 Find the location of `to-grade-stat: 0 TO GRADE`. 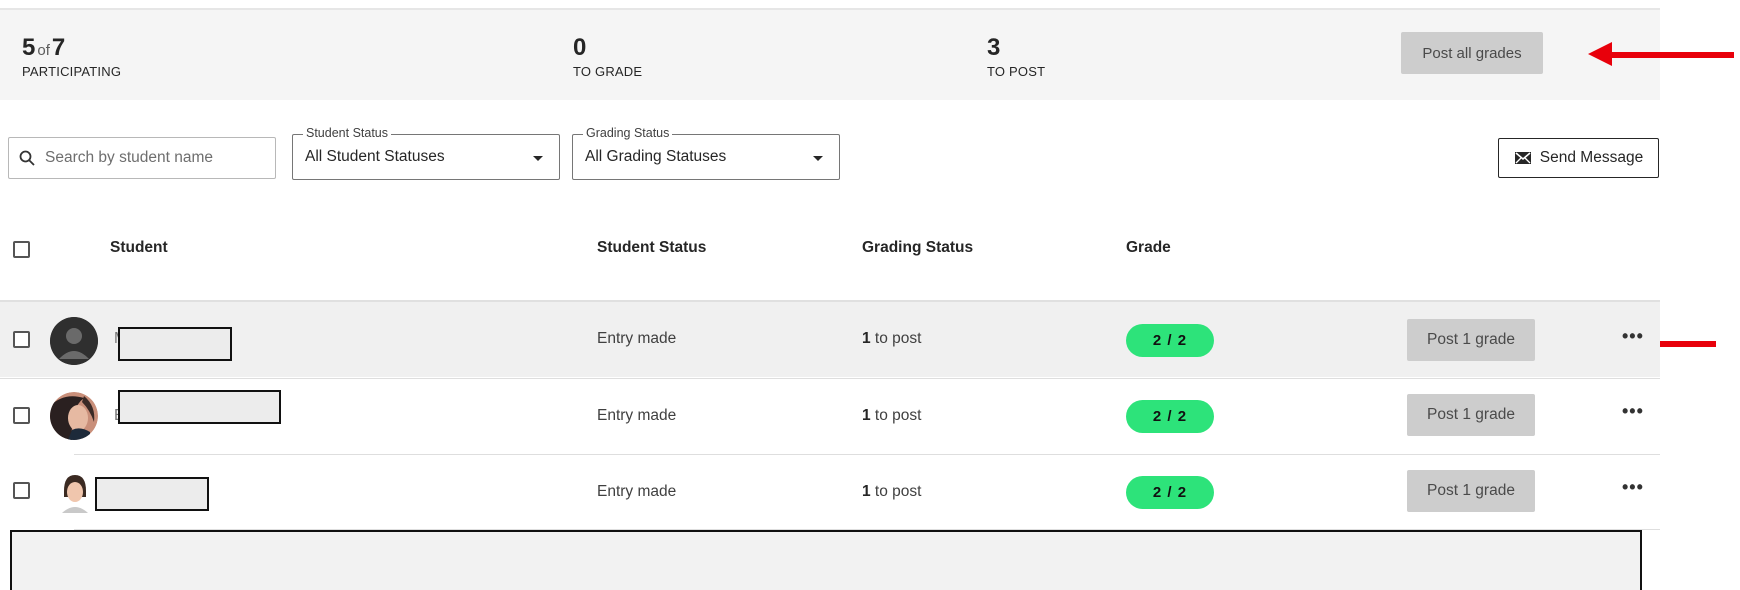

to-grade-stat: 0 TO GRADE is located at coordinates (607, 56).